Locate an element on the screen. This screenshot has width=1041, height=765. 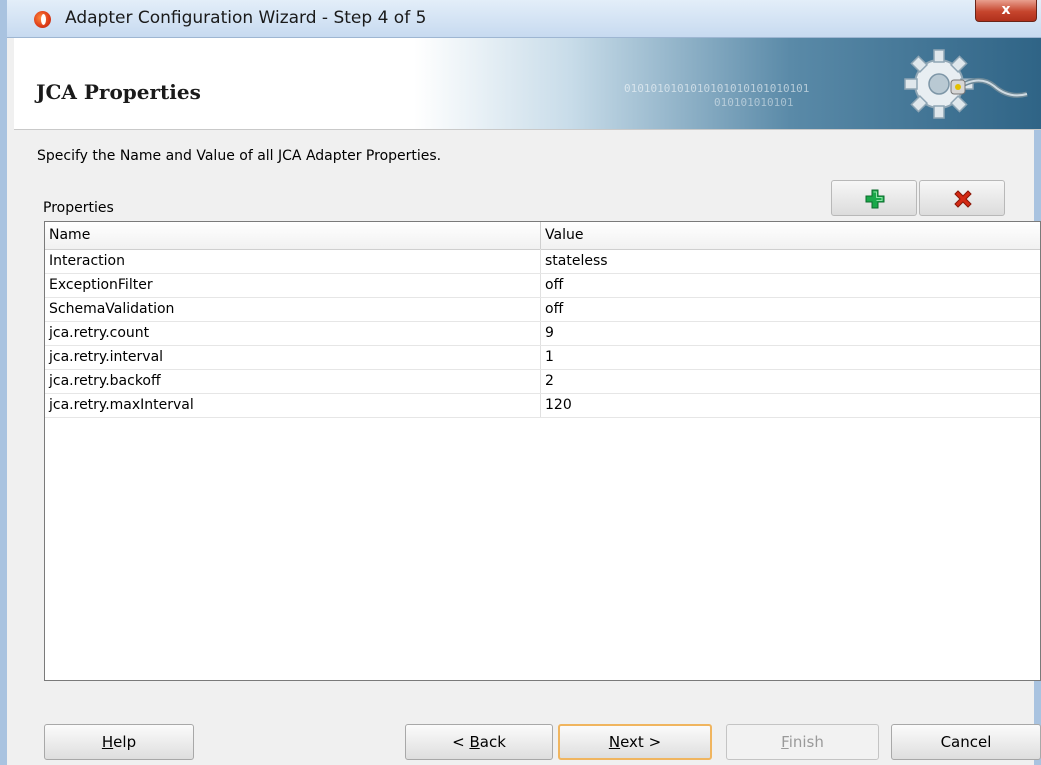
property-value: 120 is located at coordinates (790, 405).